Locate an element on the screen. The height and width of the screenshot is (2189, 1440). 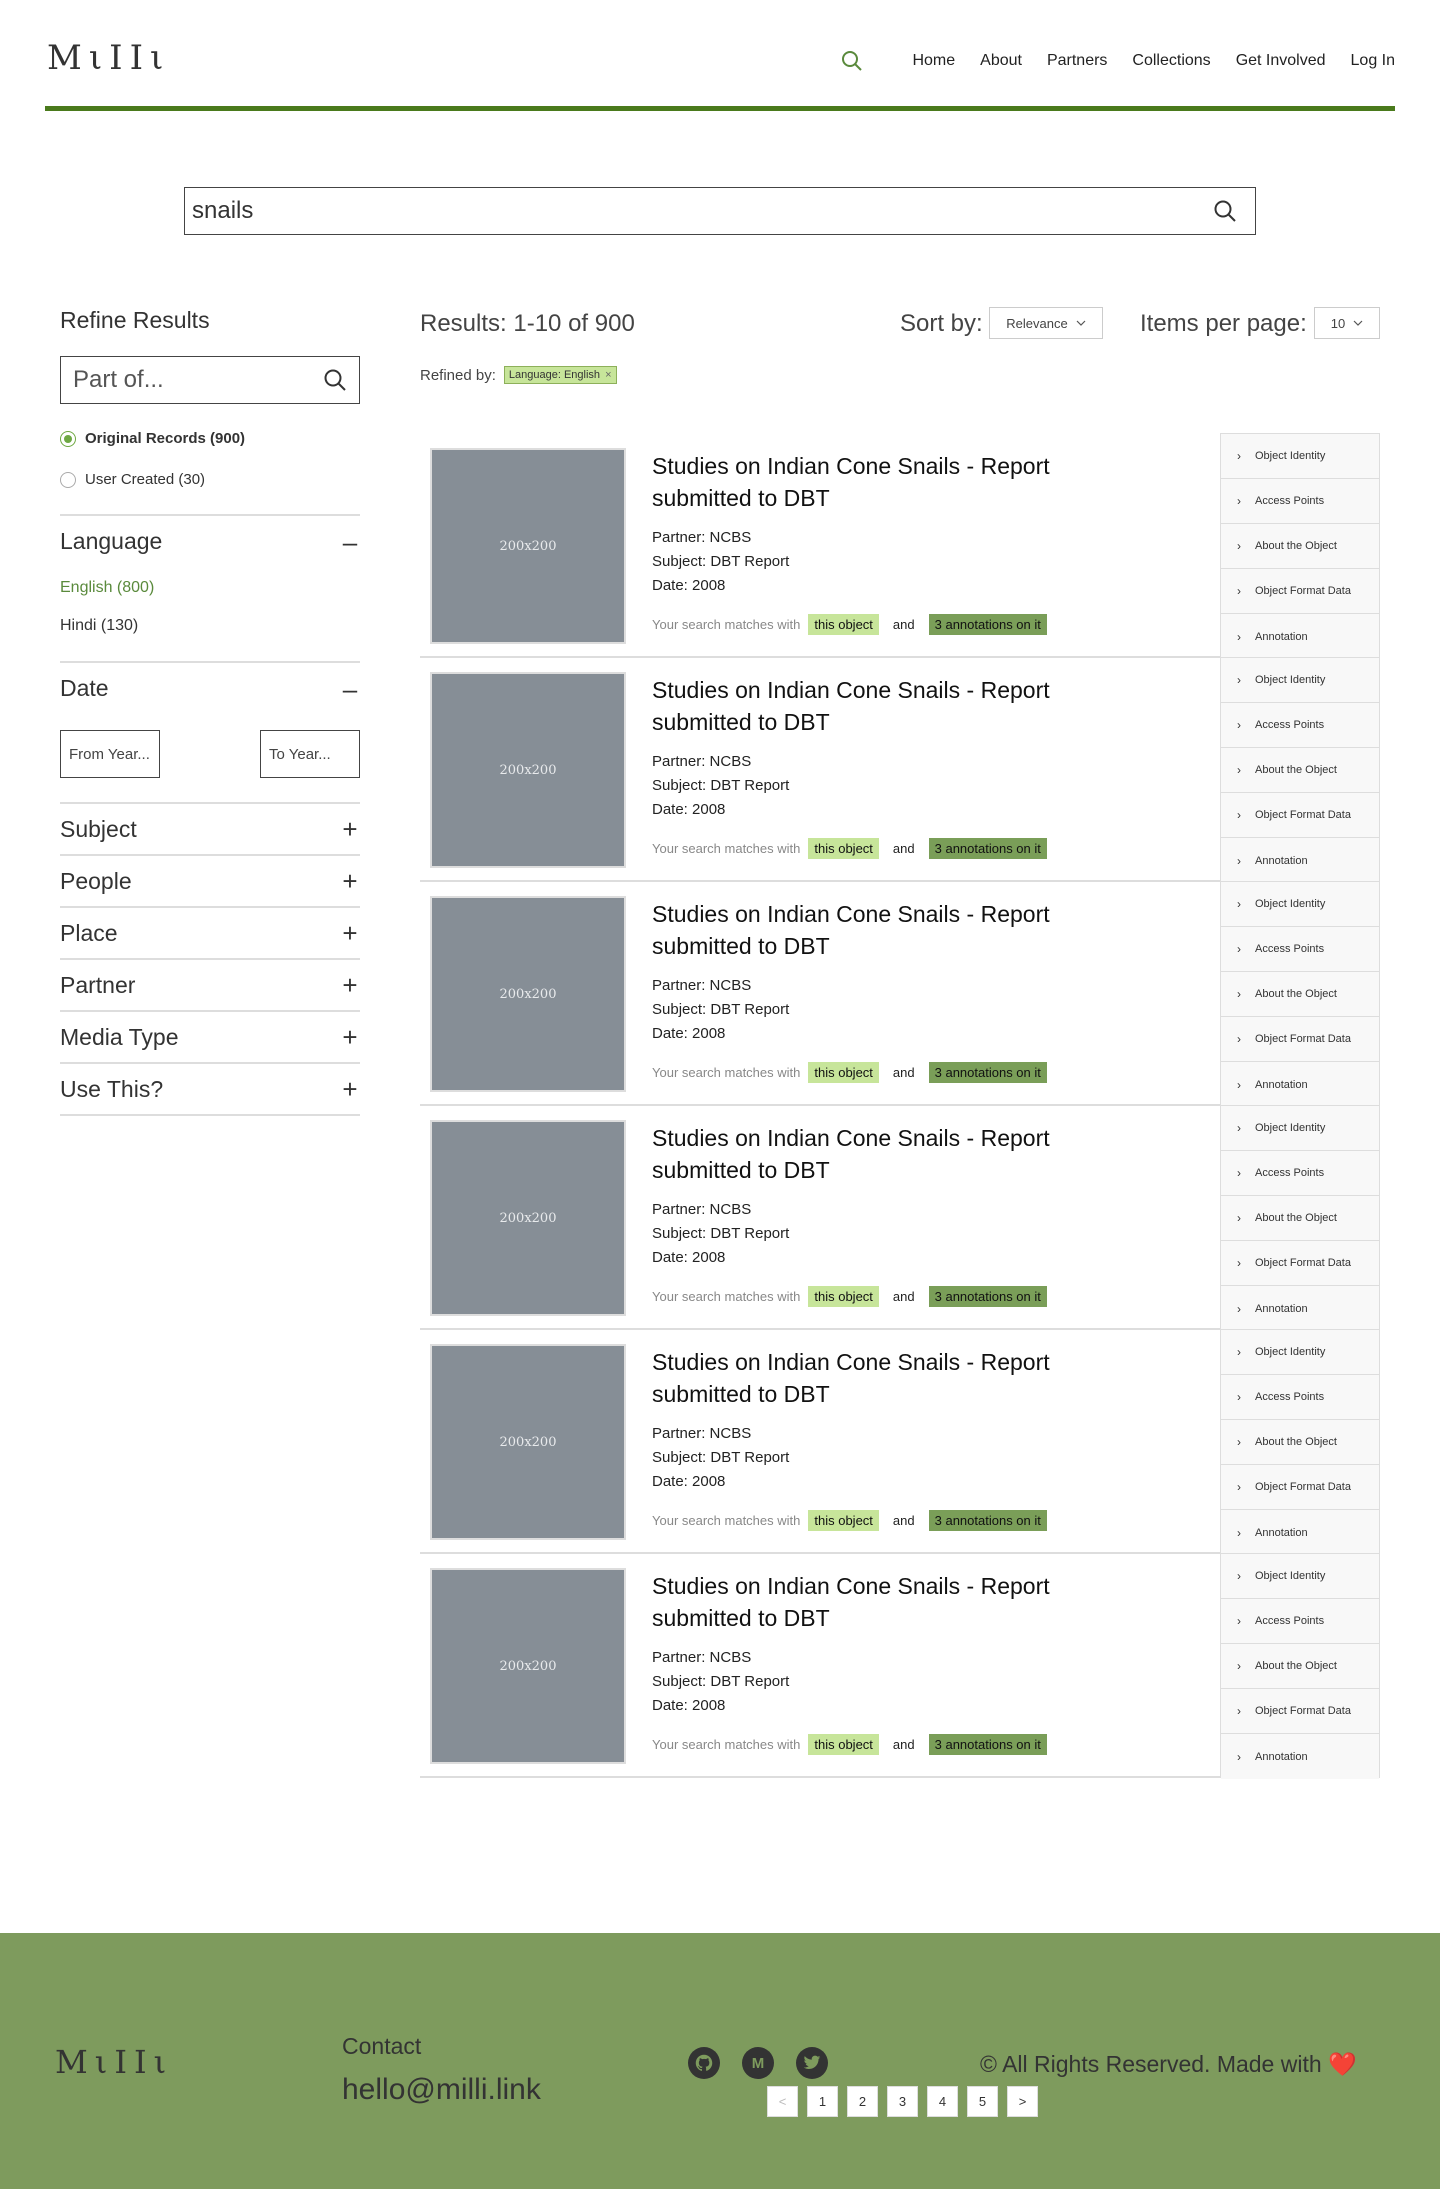
facet-media-type: Media Type + is located at coordinates (210, 1038).